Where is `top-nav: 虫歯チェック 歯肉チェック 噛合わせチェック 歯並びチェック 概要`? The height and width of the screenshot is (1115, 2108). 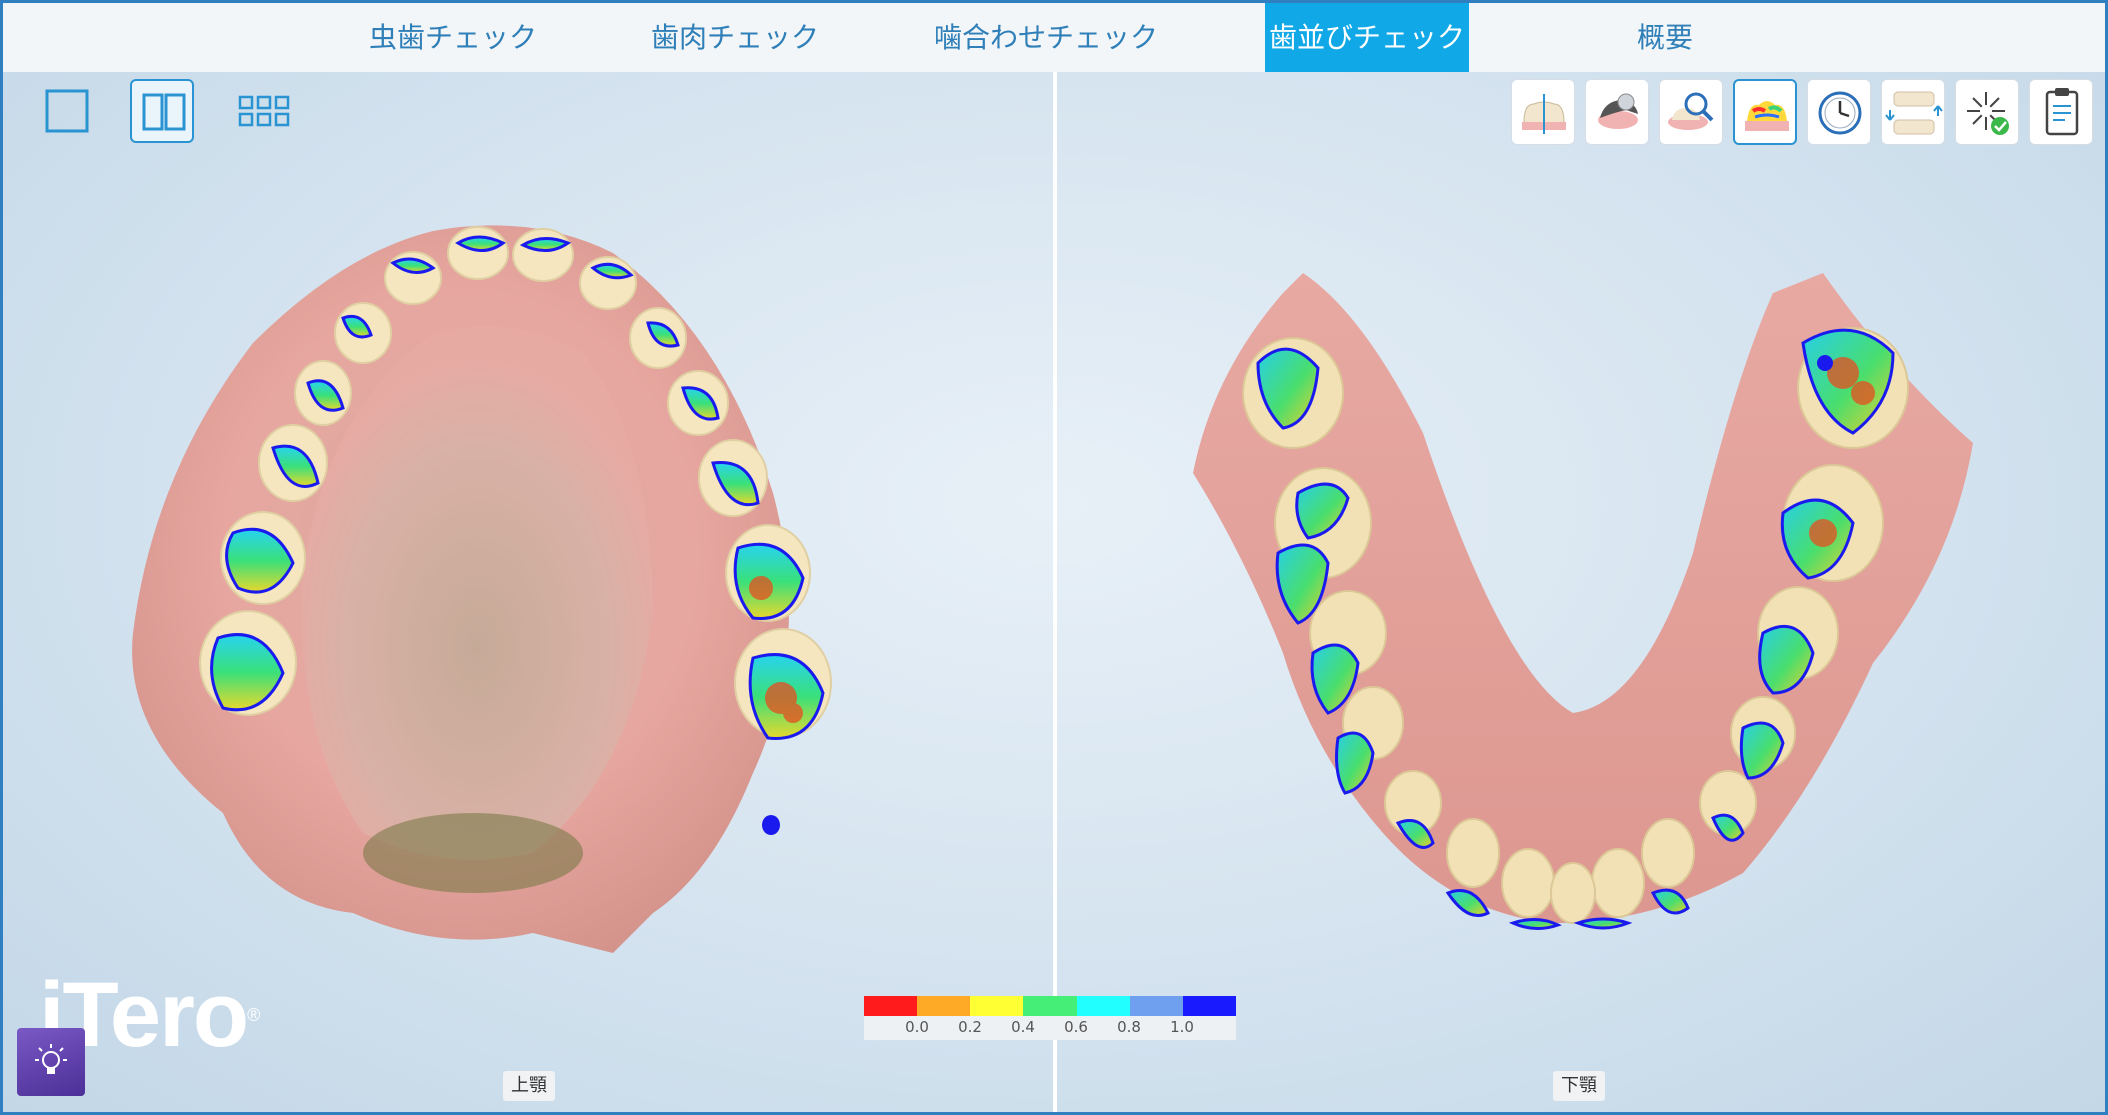 top-nav: 虫歯チェック 歯肉チェック 噛合わせチェック 歯並びチェック 概要 is located at coordinates (1054, 37).